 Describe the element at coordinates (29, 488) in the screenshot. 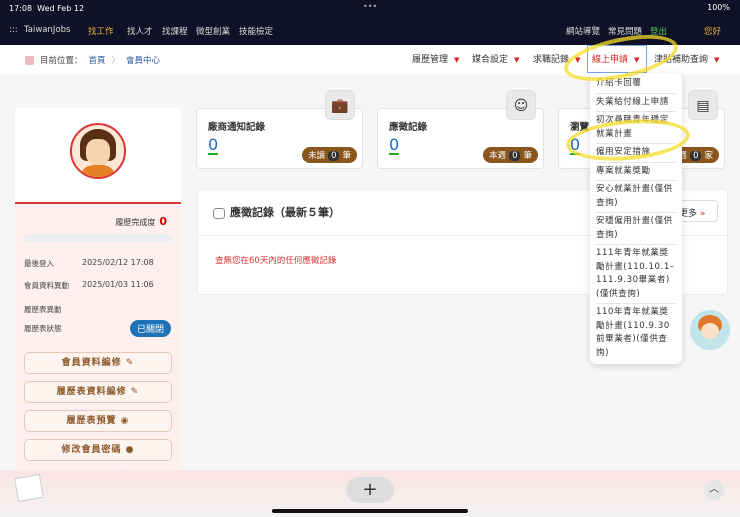

I see `notes-icon` at that location.